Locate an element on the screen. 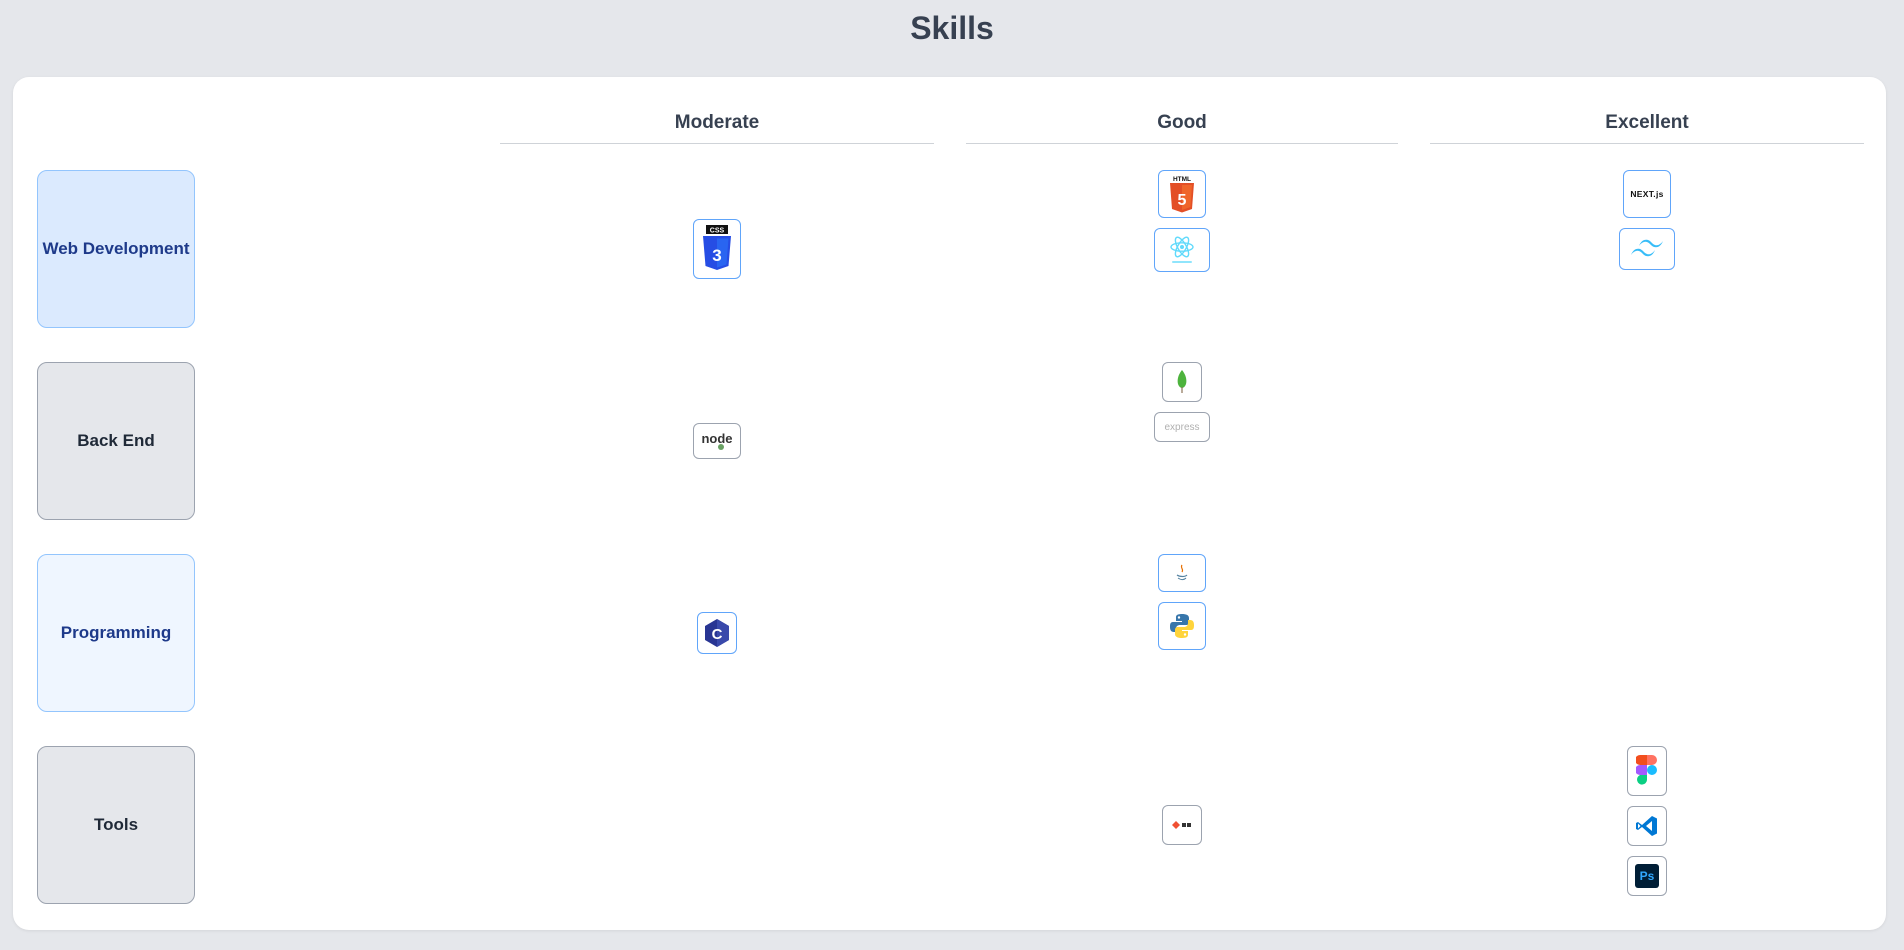 This screenshot has width=1904, height=950. nextjs-label: NEXT.js is located at coordinates (1647, 194).